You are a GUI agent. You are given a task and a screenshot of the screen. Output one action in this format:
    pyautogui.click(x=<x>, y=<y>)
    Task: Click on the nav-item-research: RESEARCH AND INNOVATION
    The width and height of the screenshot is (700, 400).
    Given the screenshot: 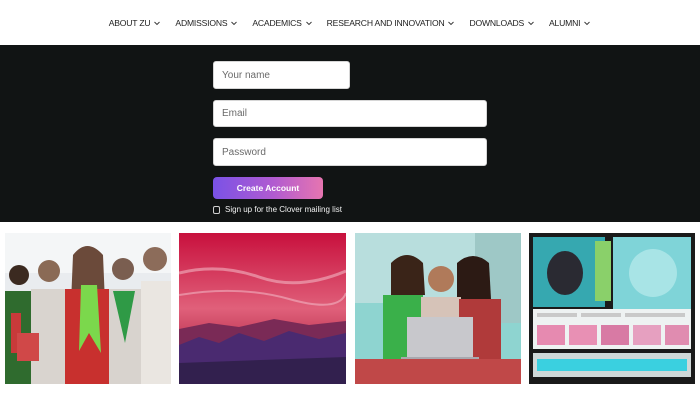 What is the action you would take?
    pyautogui.click(x=391, y=23)
    